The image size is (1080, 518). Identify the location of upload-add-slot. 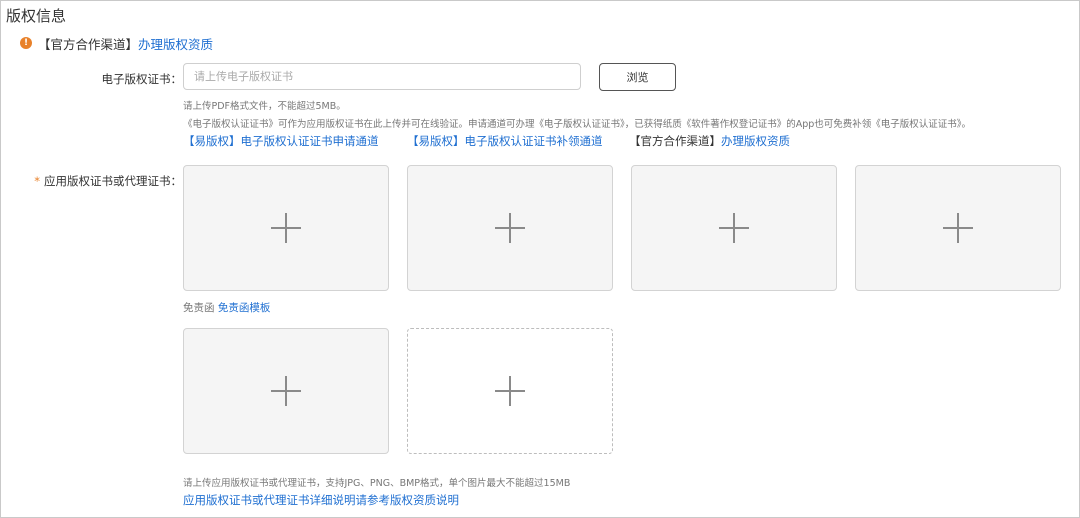
(510, 391).